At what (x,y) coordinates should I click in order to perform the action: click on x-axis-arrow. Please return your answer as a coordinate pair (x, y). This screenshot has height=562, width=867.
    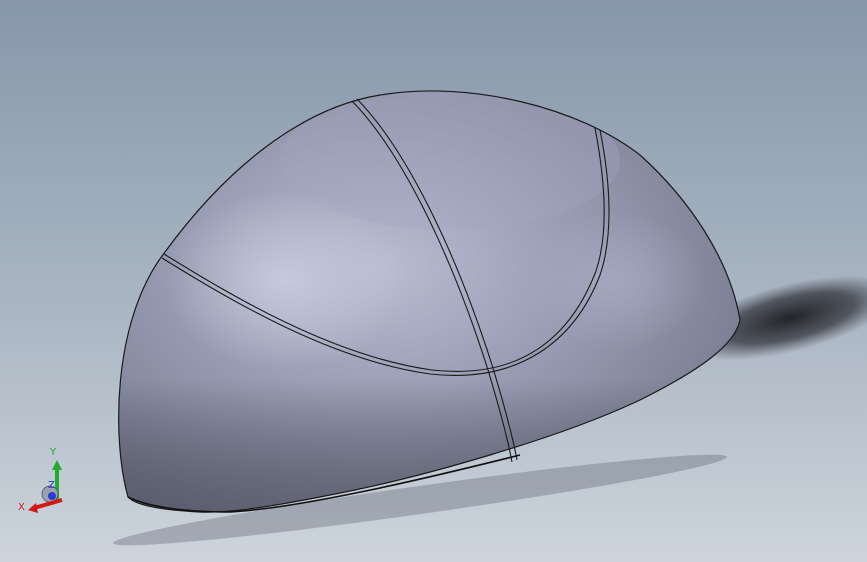
    Looking at the image, I should click on (45, 505).